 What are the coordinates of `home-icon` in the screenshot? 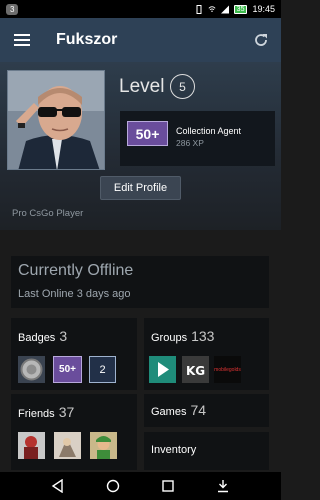 It's located at (113, 486).